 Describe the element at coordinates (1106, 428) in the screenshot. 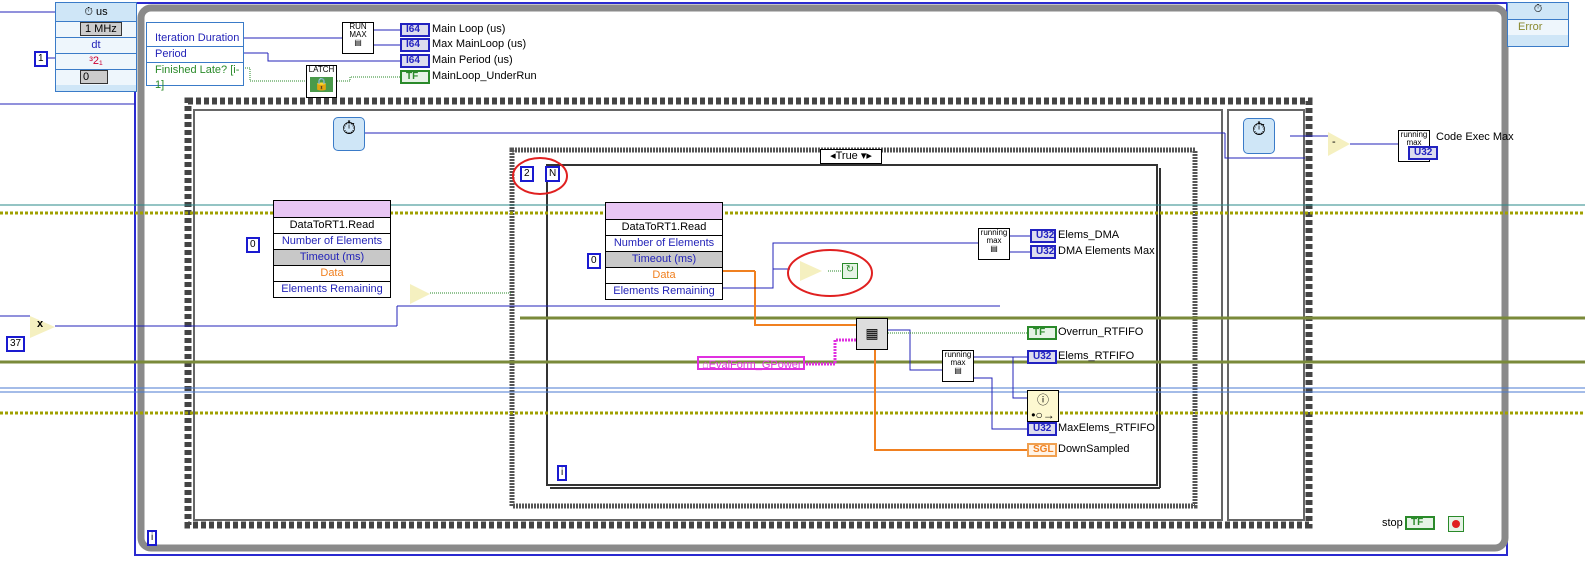

I see `maxelems-rtfifo-label: MaxElems_RTFIFO` at that location.